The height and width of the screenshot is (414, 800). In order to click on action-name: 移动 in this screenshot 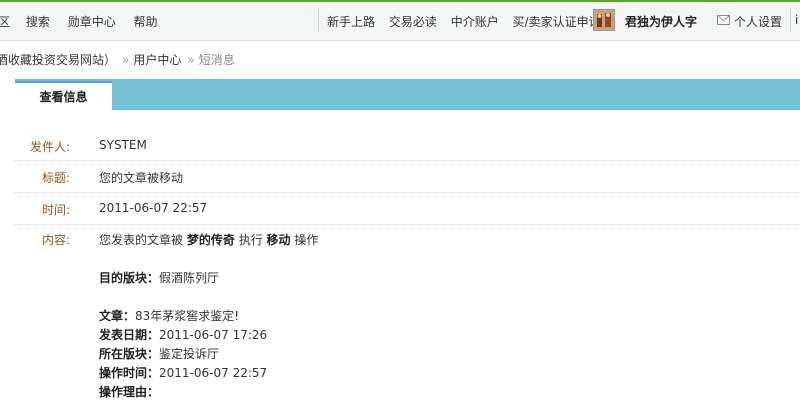, I will do `click(278, 240)`.